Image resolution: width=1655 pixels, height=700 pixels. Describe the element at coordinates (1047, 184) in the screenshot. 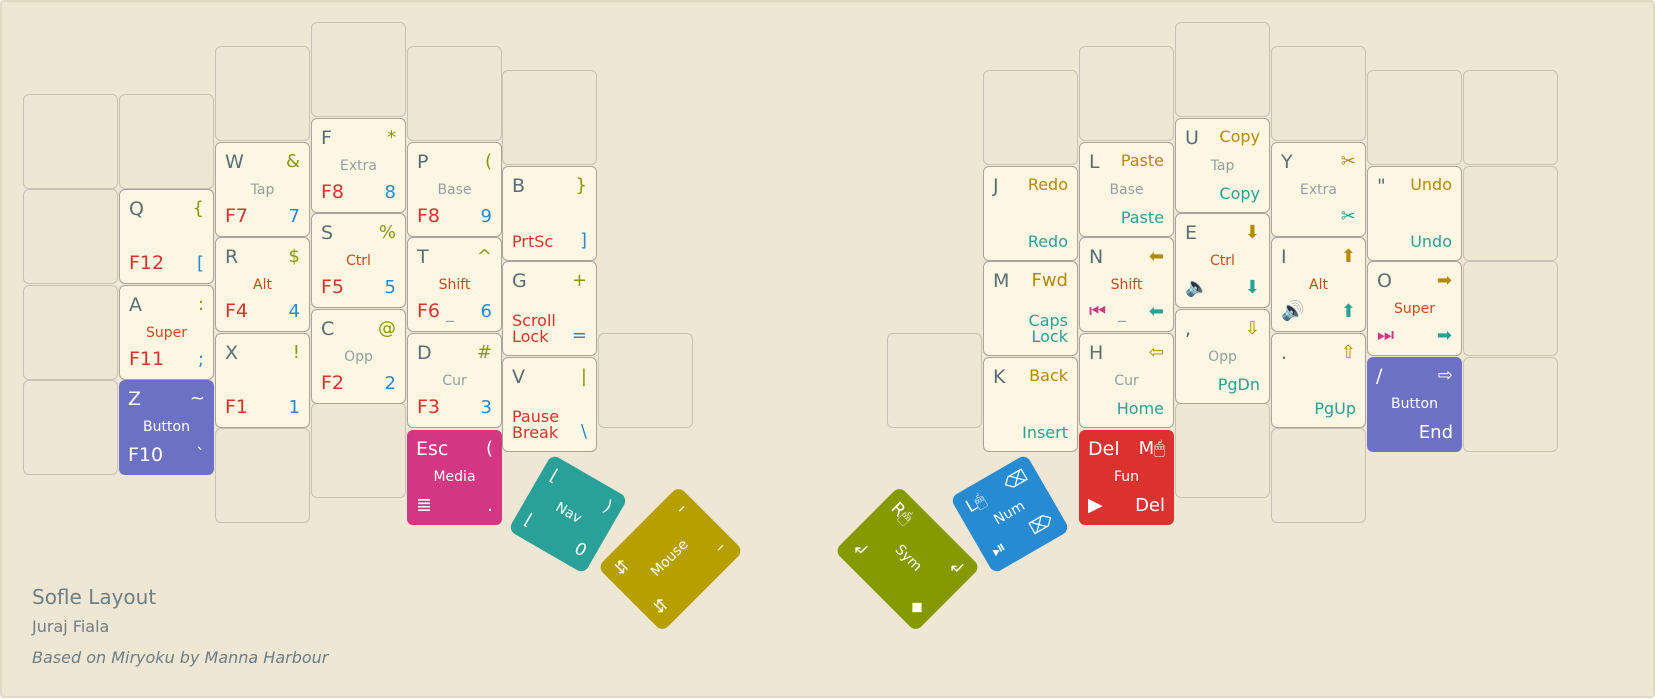

I see `key-j-tr: Redo` at that location.